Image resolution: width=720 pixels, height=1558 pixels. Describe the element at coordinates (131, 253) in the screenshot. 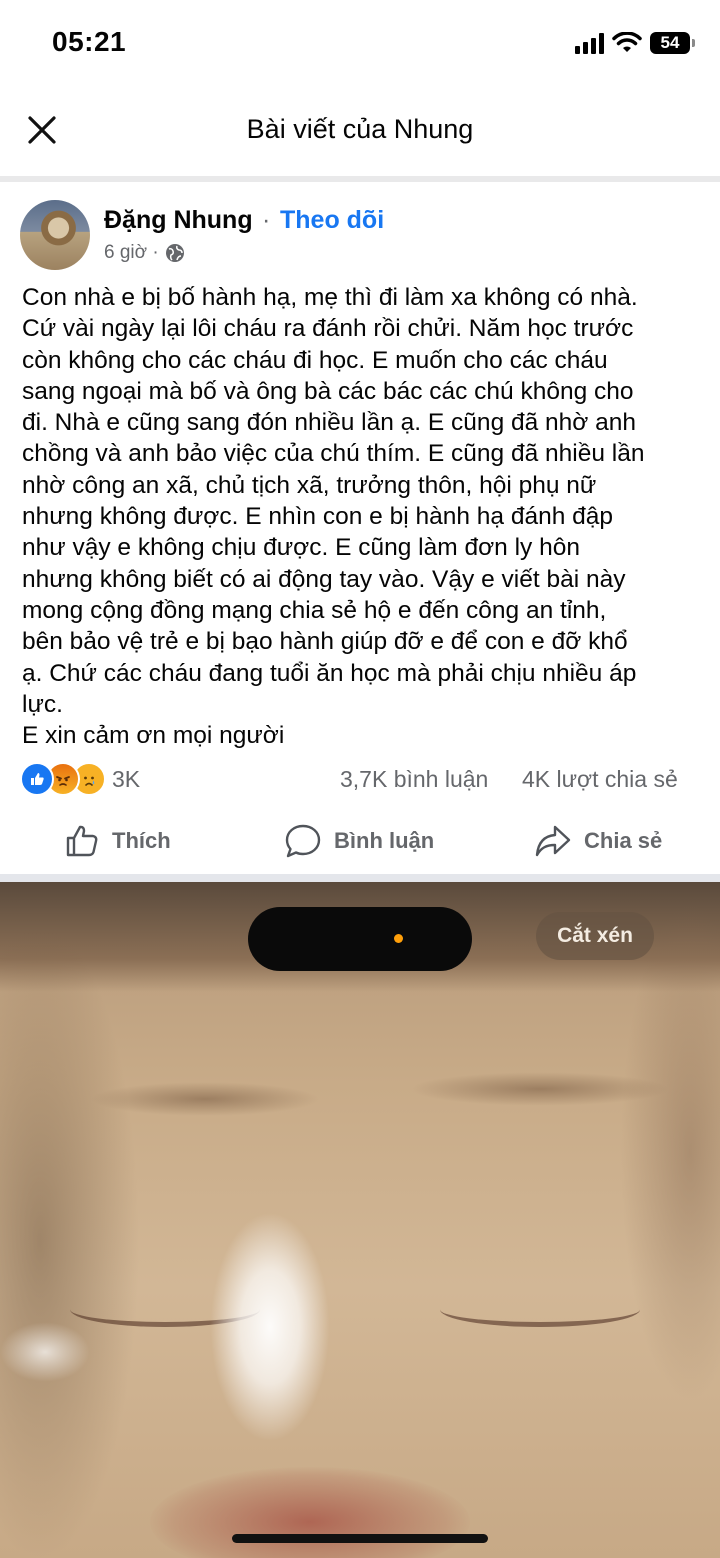

I see `post-time: 6 giờ ·` at that location.